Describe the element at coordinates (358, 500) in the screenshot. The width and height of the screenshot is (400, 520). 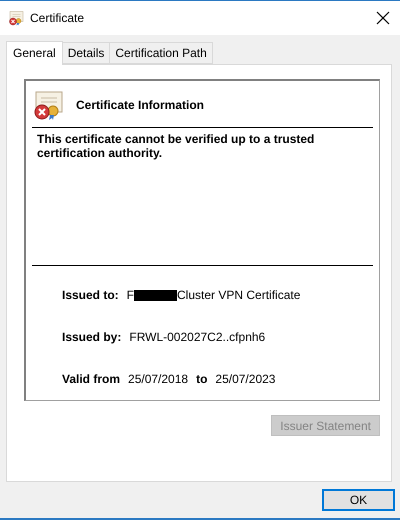
I see `ok-button: OK` at that location.